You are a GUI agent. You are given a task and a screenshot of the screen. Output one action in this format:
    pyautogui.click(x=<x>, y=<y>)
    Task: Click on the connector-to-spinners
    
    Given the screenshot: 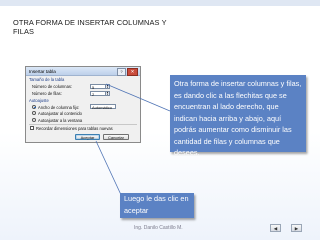 What is the action you would take?
    pyautogui.click(x=138, y=97)
    